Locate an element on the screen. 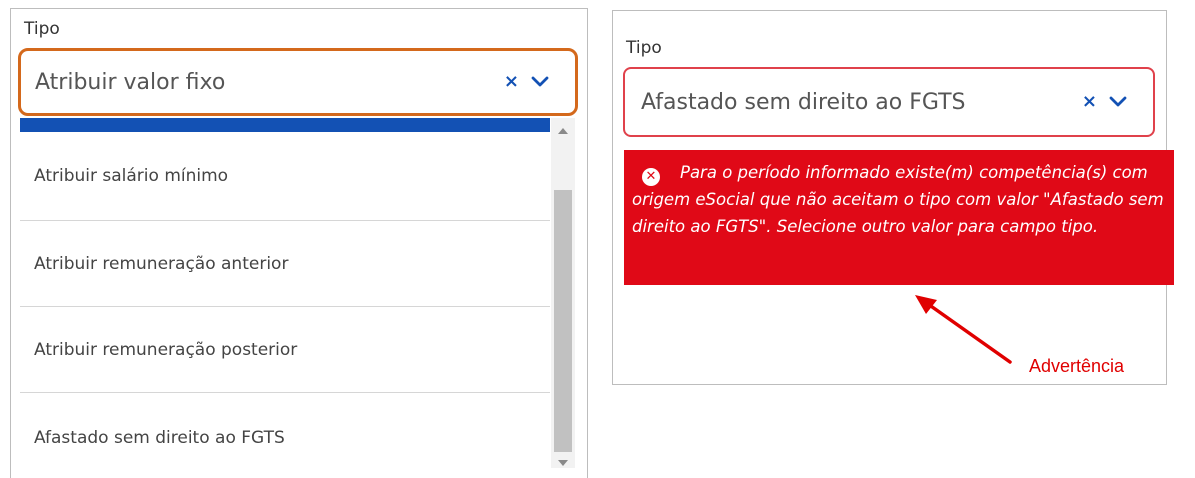 Image resolution: width=1195 pixels, height=478 pixels. highlighted-option is located at coordinates (285, 125).